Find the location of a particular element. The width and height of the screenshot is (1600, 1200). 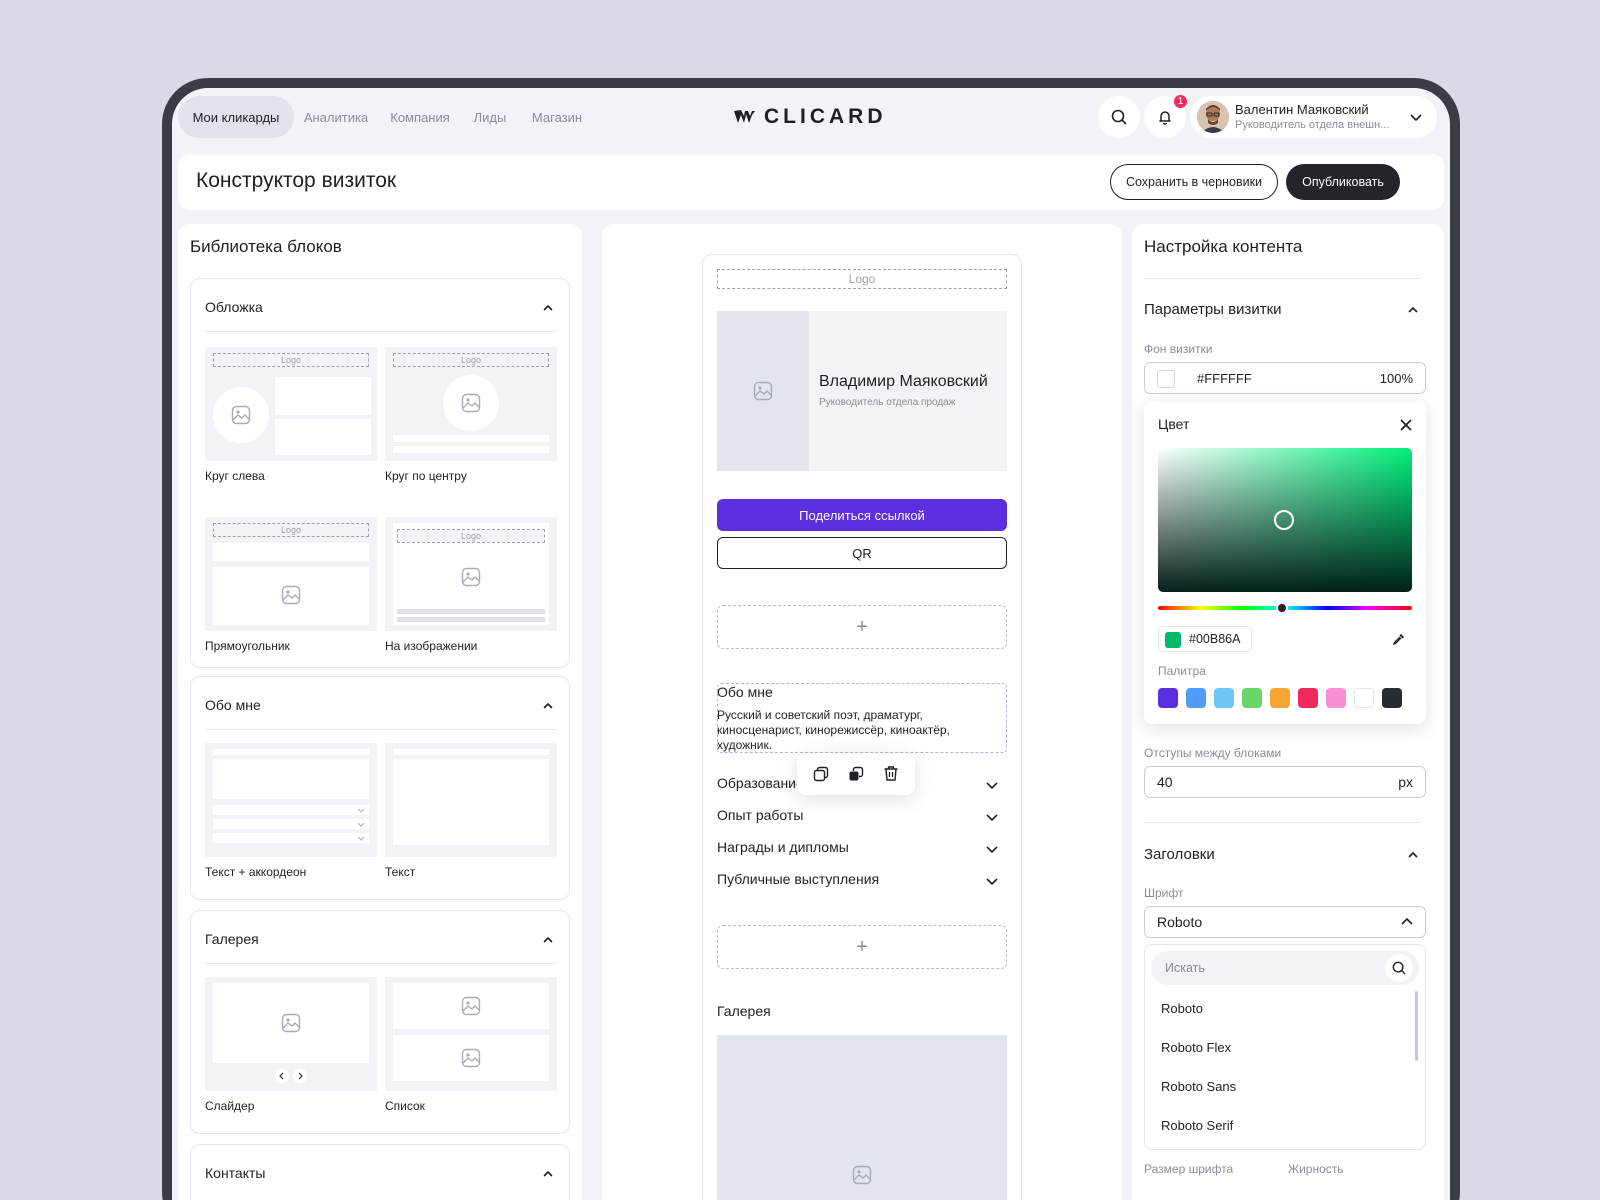

spacing-unit: px is located at coordinates (1405, 782).